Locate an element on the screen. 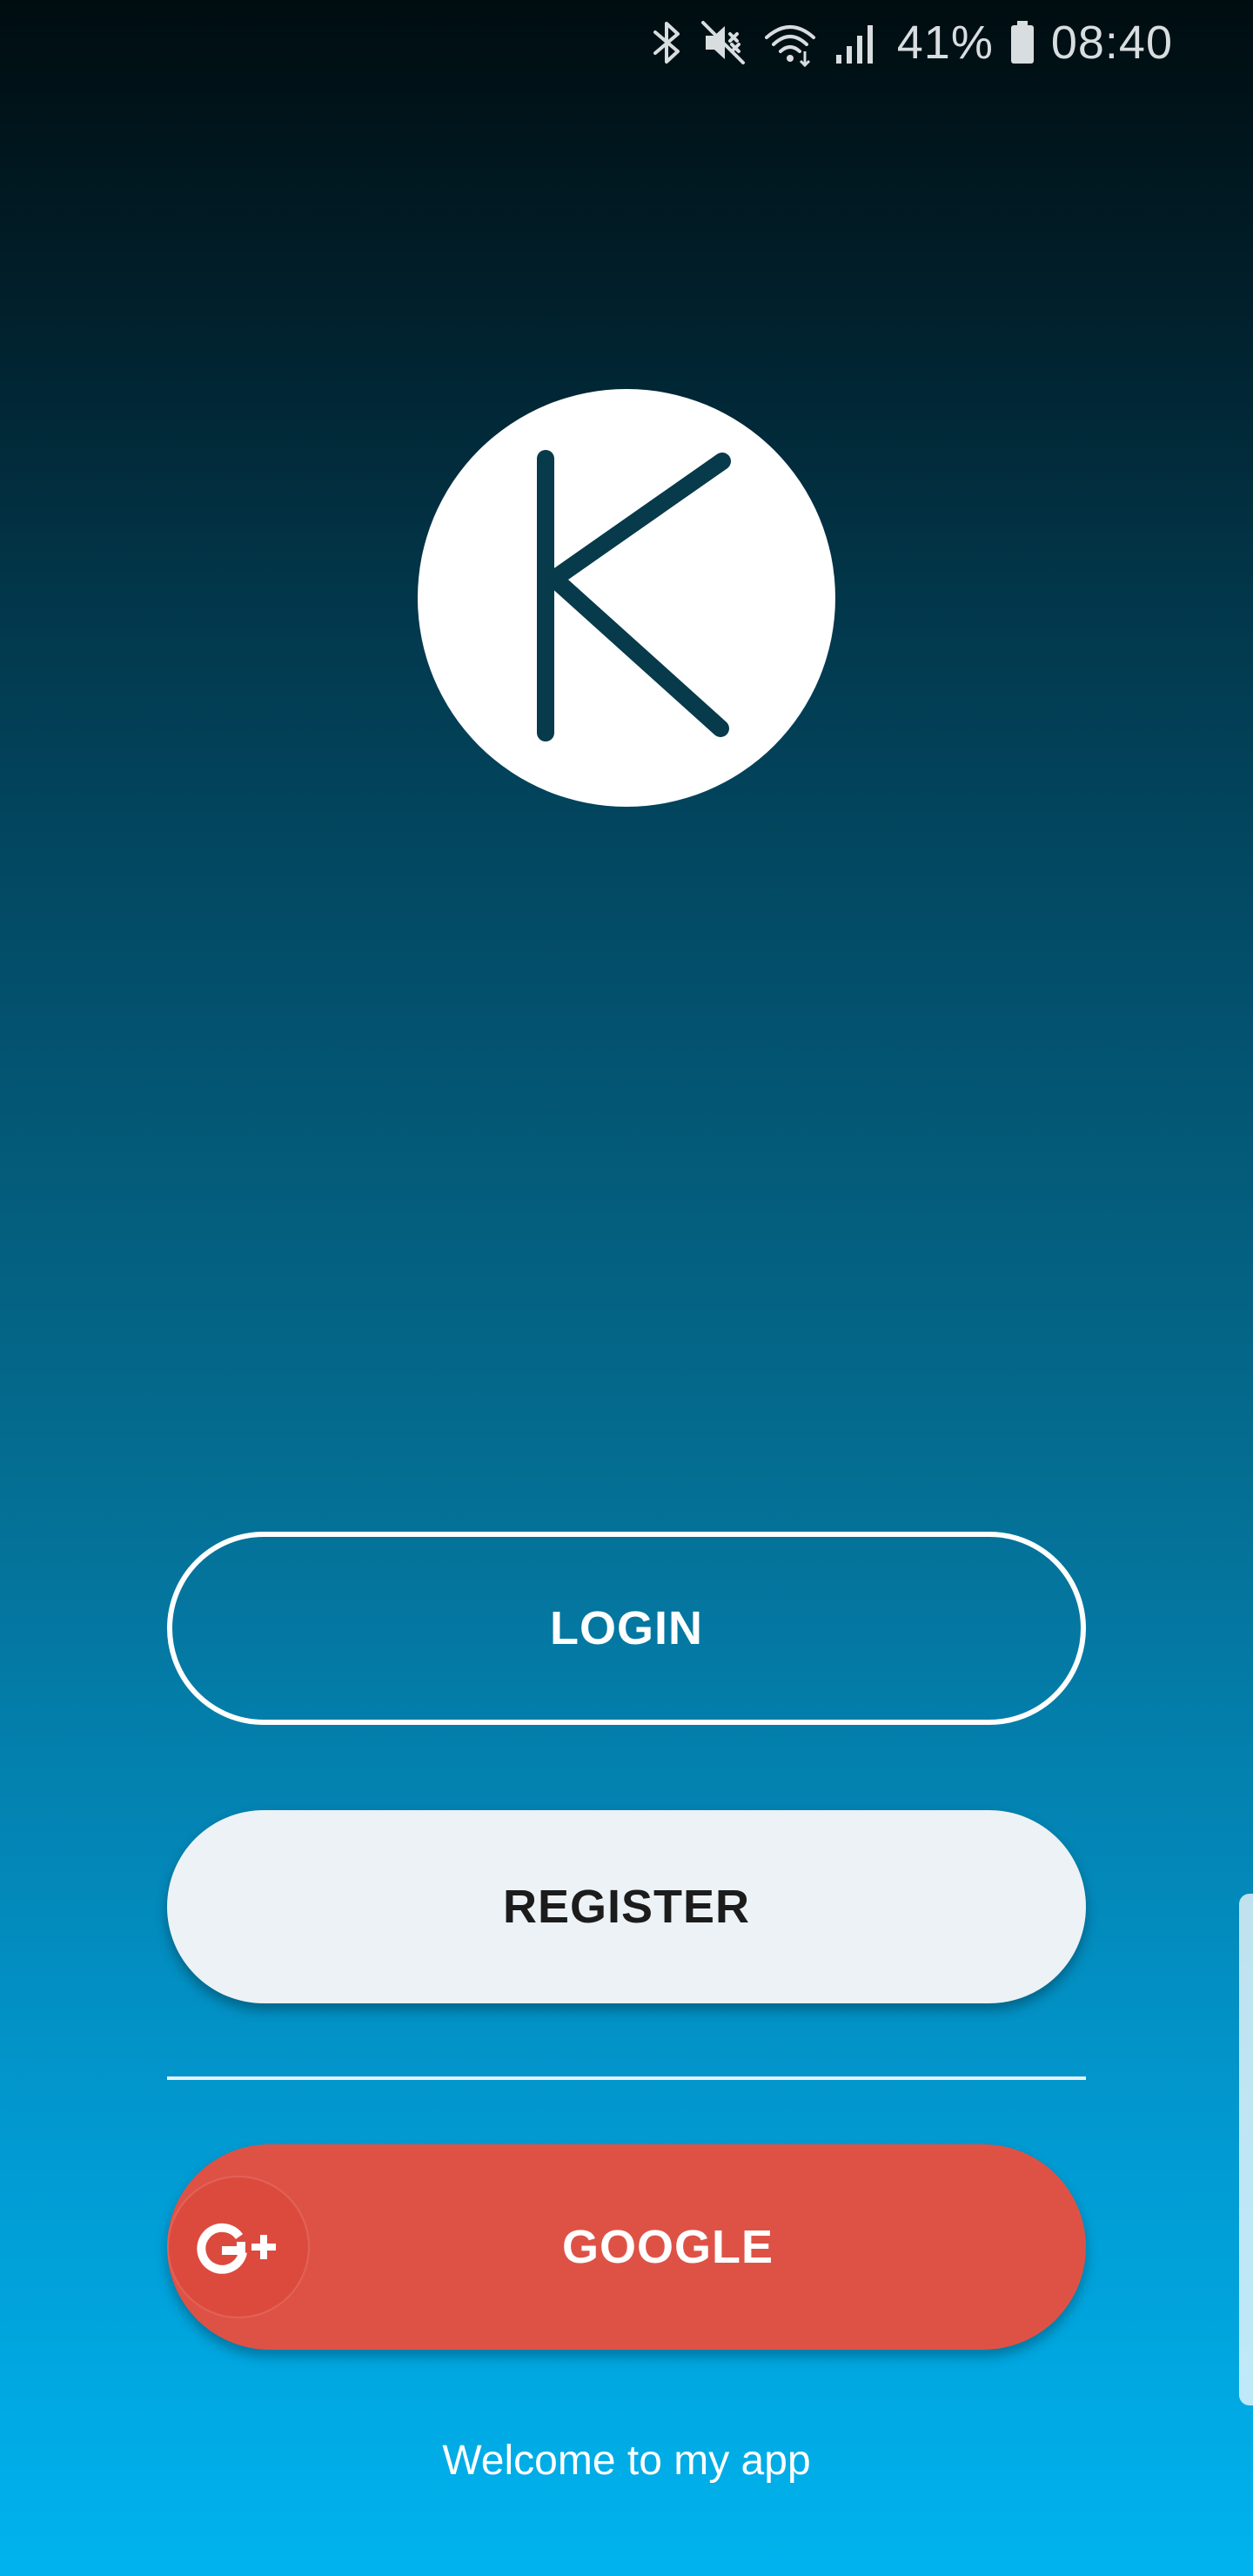 The width and height of the screenshot is (1253, 2576). welcome-text: Welcome to my app is located at coordinates (626, 2461).